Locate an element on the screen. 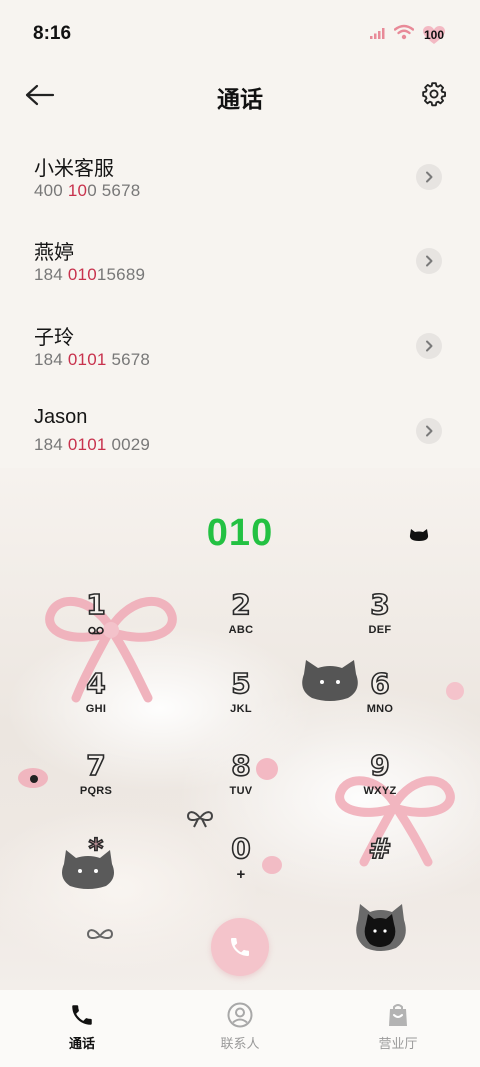 Image resolution: width=480 pixels, height=1067 pixels. gear-icon is located at coordinates (434, 94).